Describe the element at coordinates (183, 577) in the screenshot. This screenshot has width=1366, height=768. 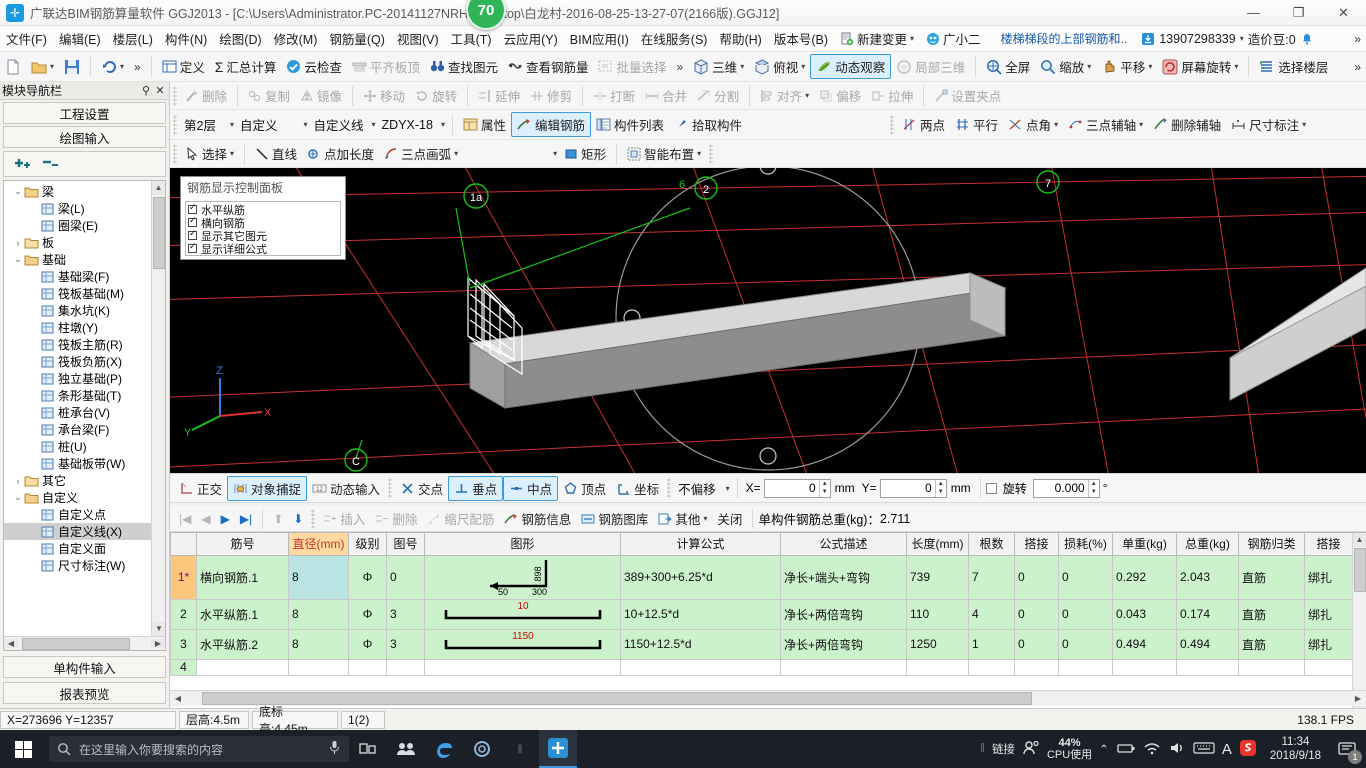
I see `table-cell-rownum: 1*` at that location.